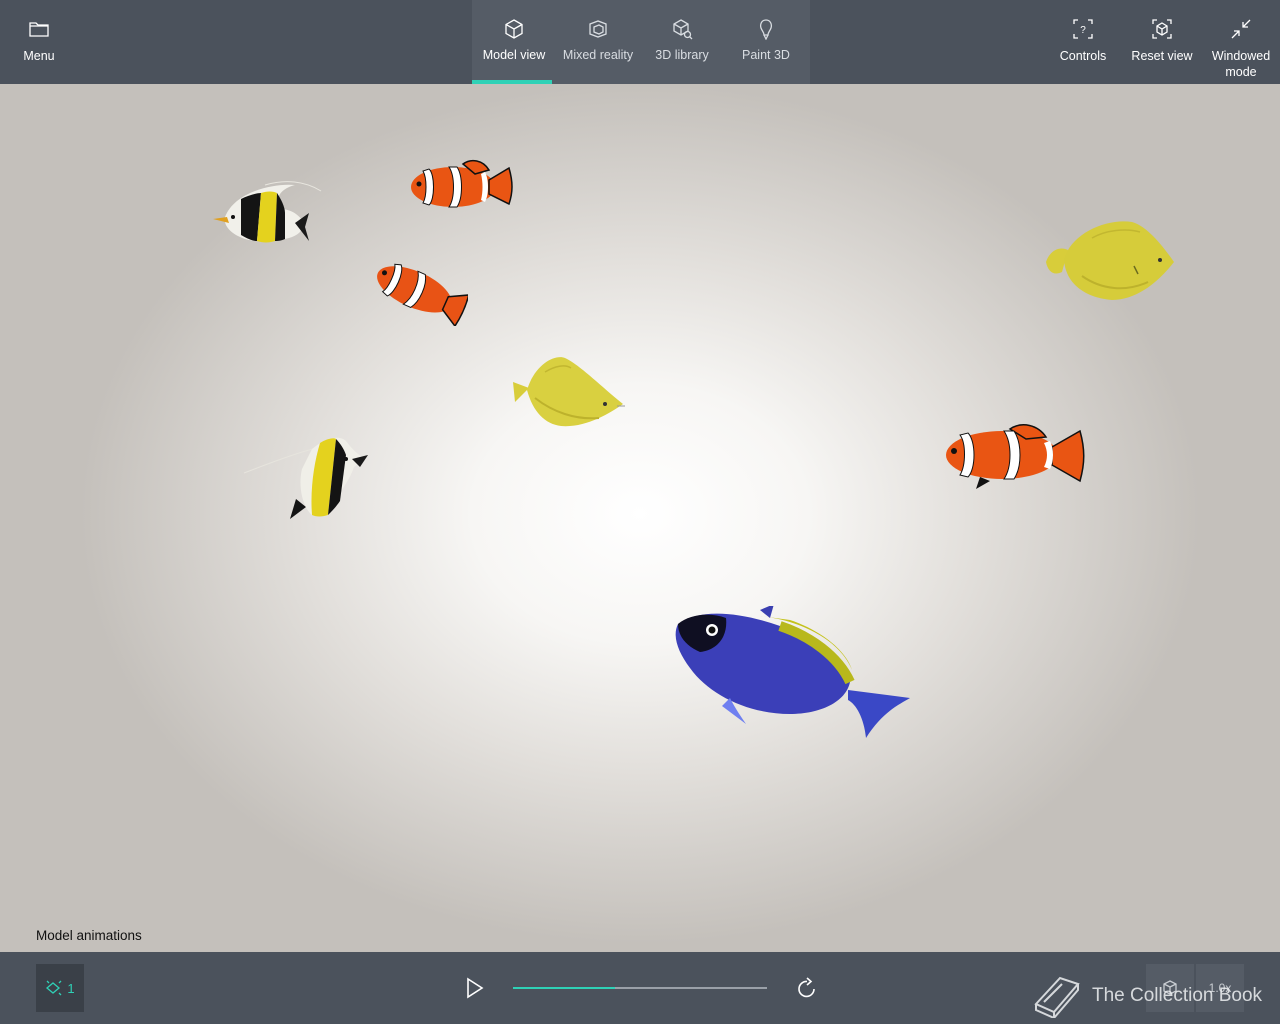  Describe the element at coordinates (1162, 29) in the screenshot. I see `reset-view-icon` at that location.